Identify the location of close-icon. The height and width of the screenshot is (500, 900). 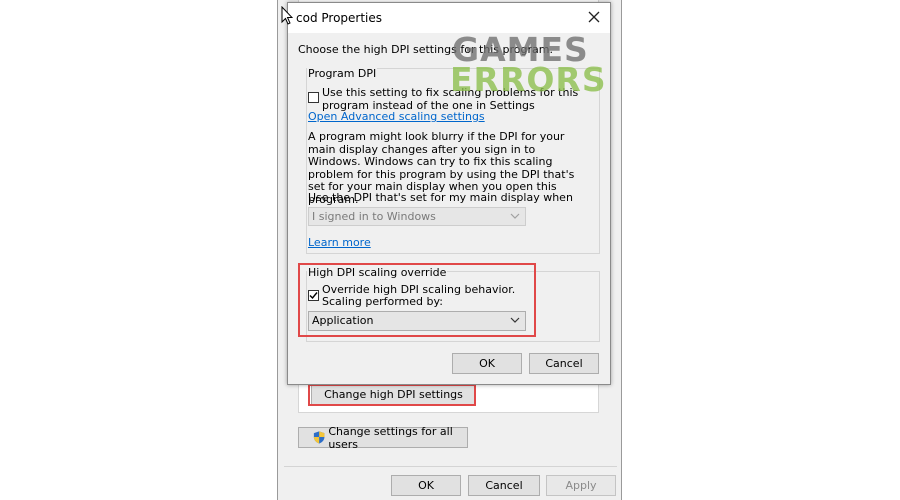
(594, 17).